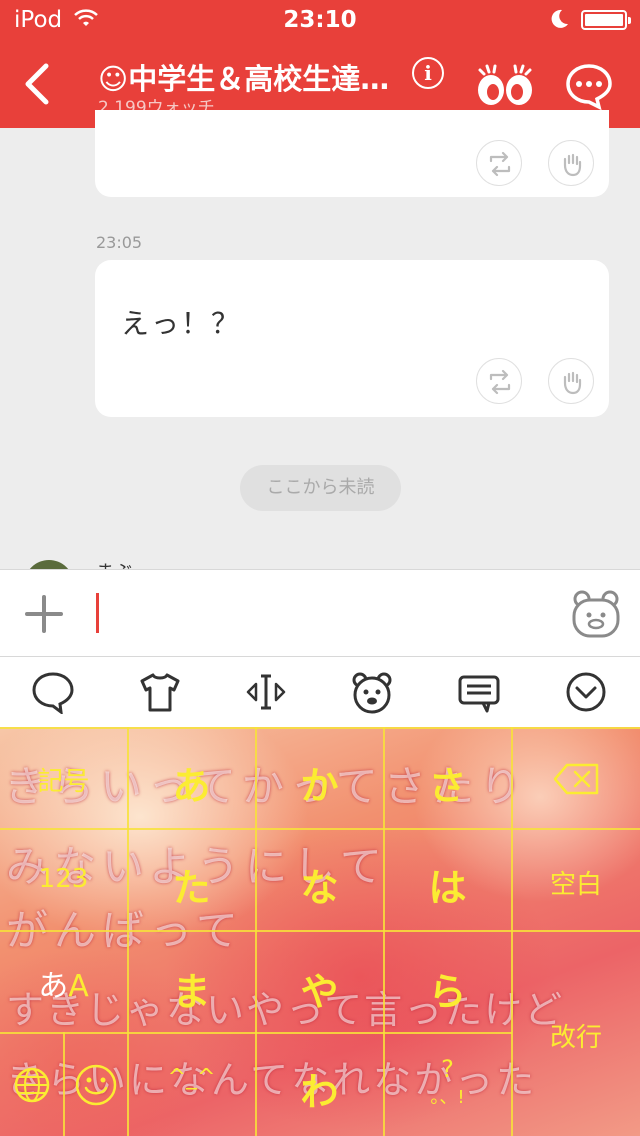 The width and height of the screenshot is (640, 1136). Describe the element at coordinates (181, 323) in the screenshot. I see `message-text: えっ！？` at that location.